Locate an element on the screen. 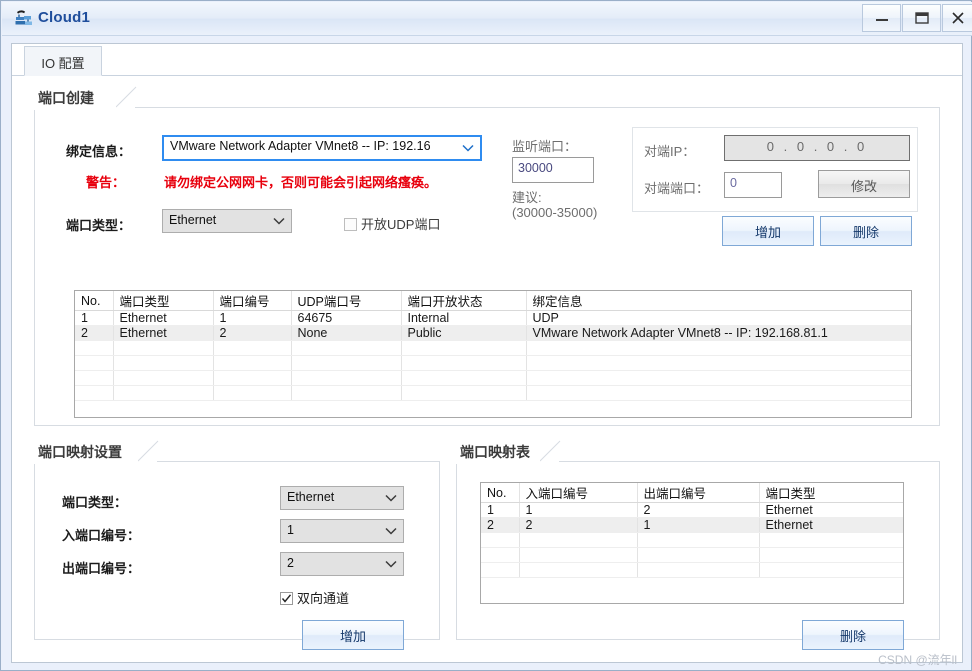  group-mapping-settings-title: 端口映射设置 is located at coordinates (83, 452).